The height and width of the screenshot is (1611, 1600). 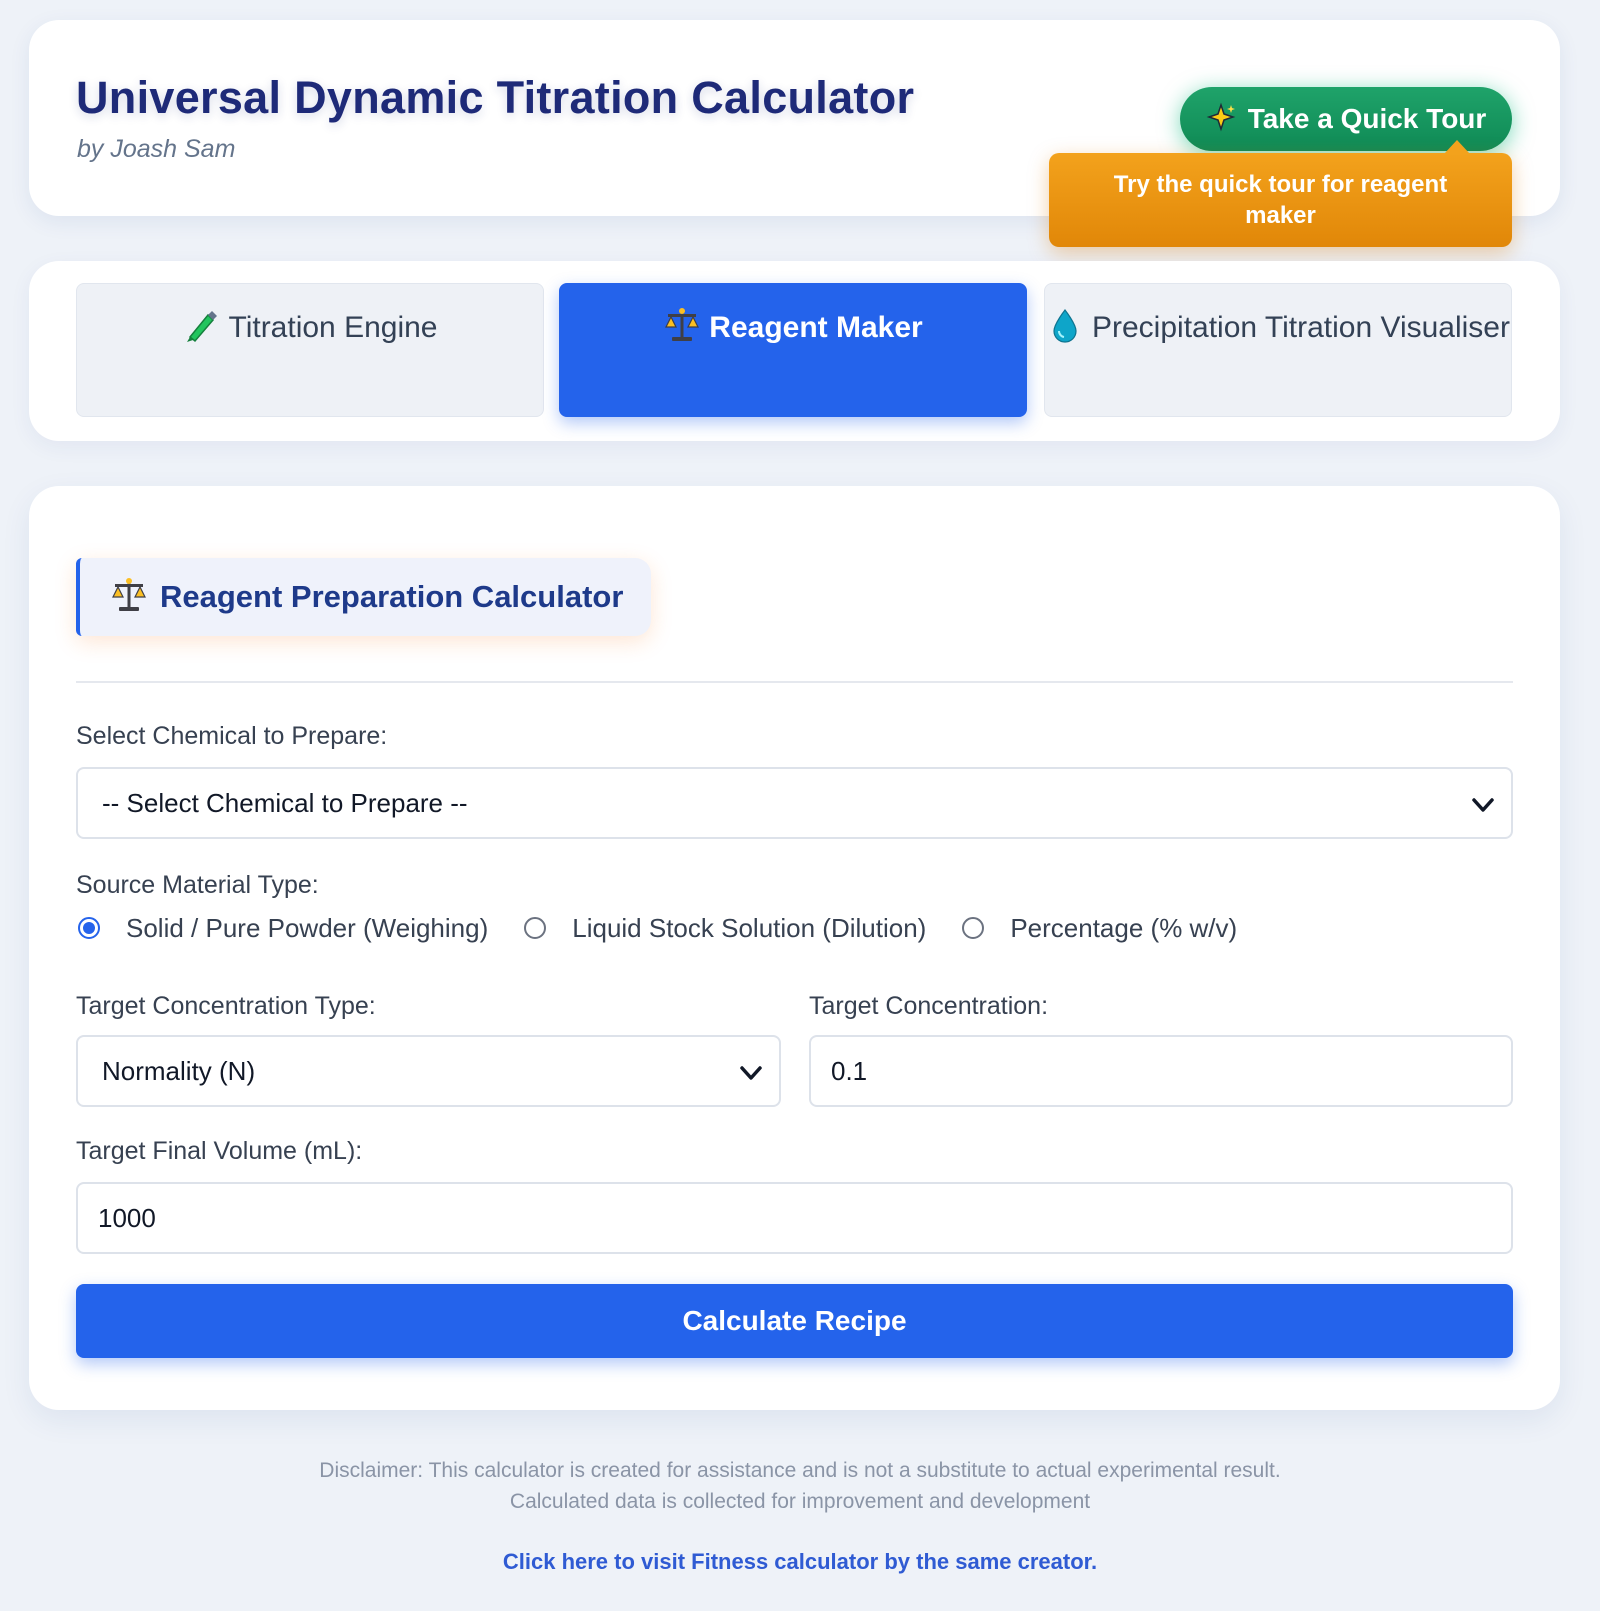 I want to click on conc-label: Target Concentration:, so click(x=929, y=1006).